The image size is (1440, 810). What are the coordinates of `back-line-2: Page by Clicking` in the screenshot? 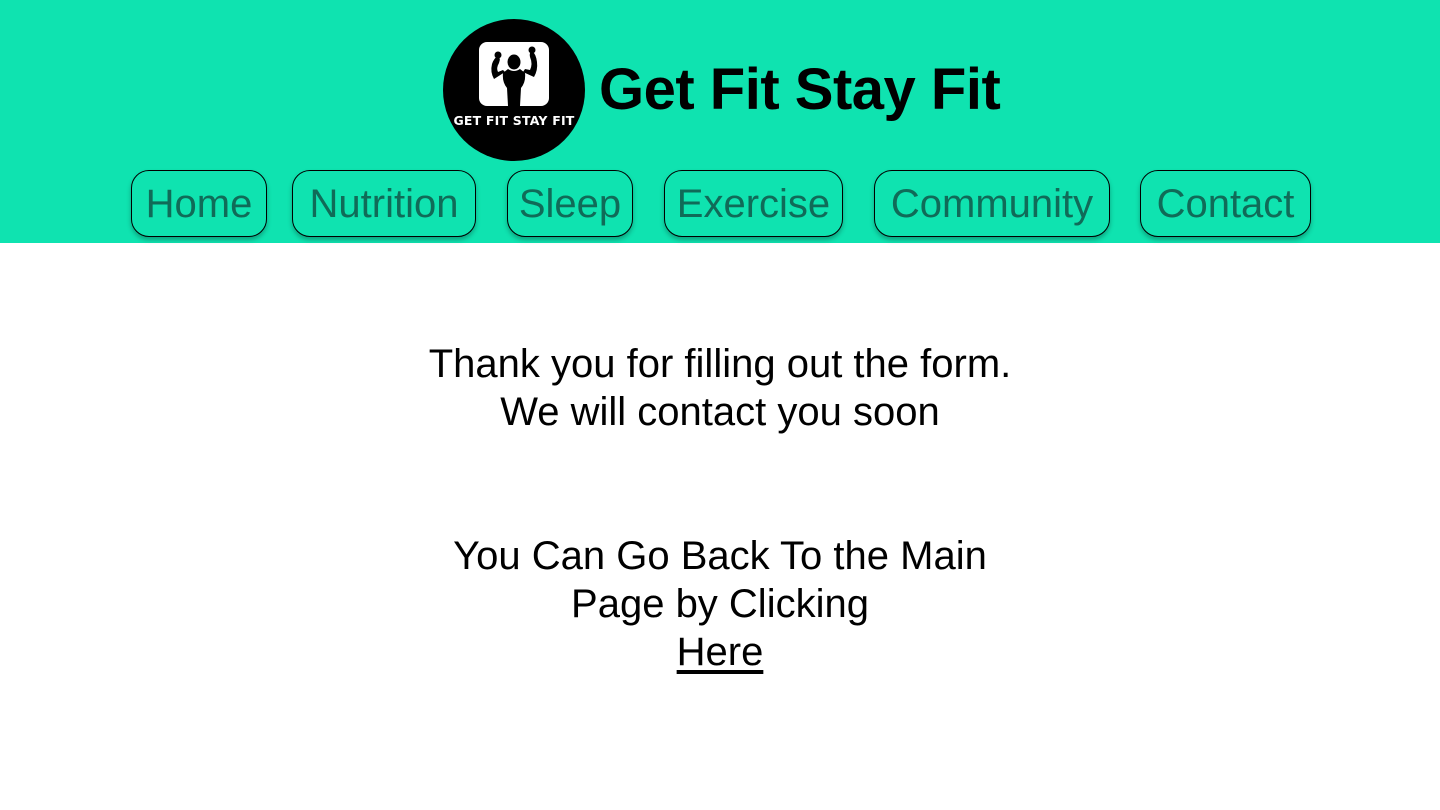 It's located at (720, 604).